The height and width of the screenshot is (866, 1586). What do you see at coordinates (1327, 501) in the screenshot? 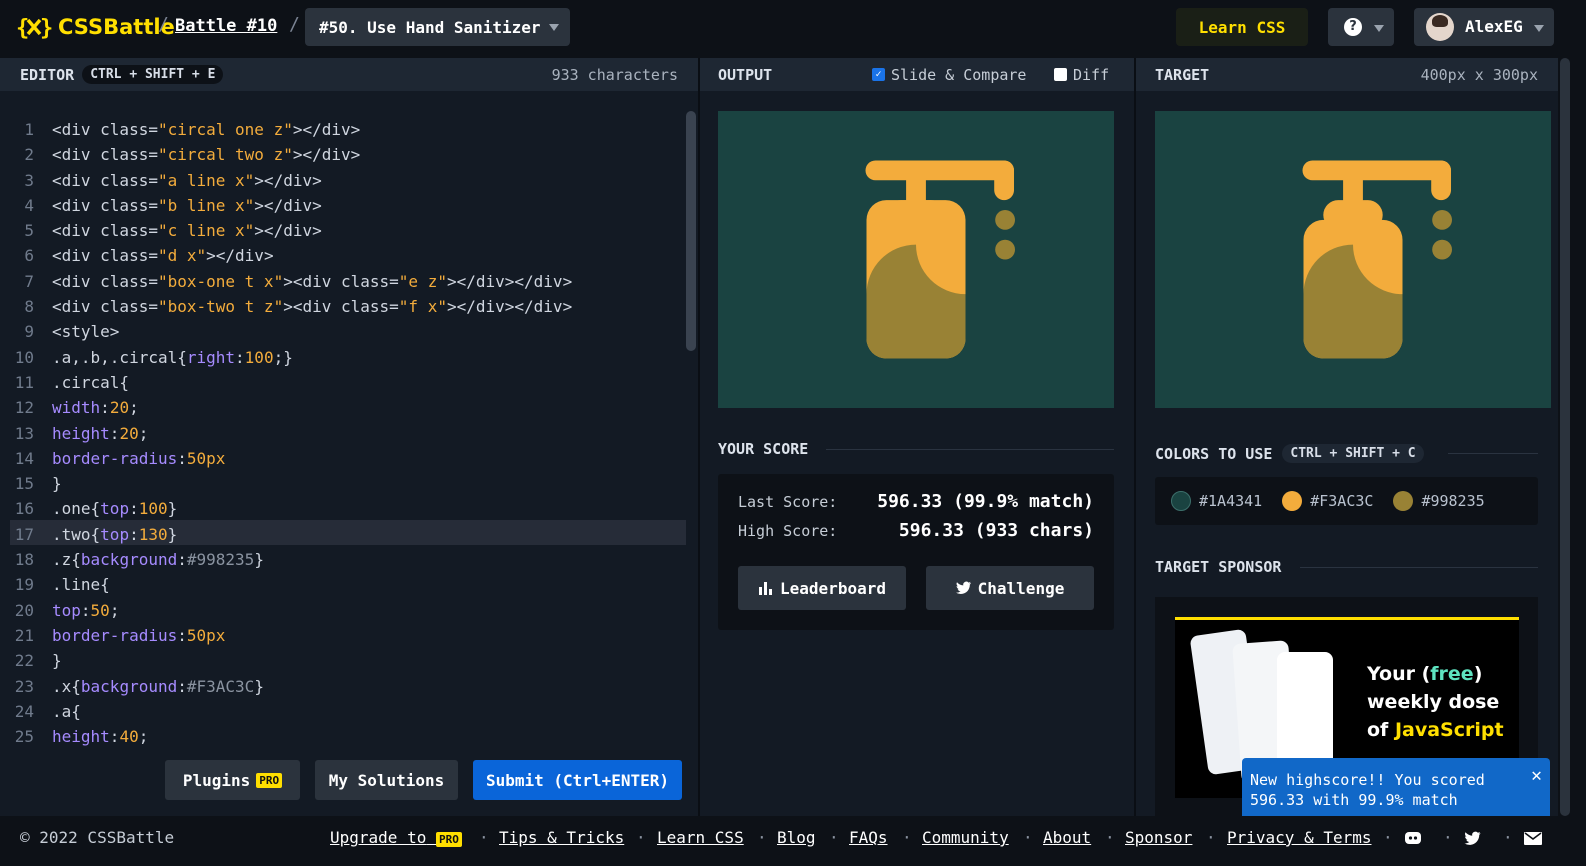
I see `color-swatch: #F3AC3C` at bounding box center [1327, 501].